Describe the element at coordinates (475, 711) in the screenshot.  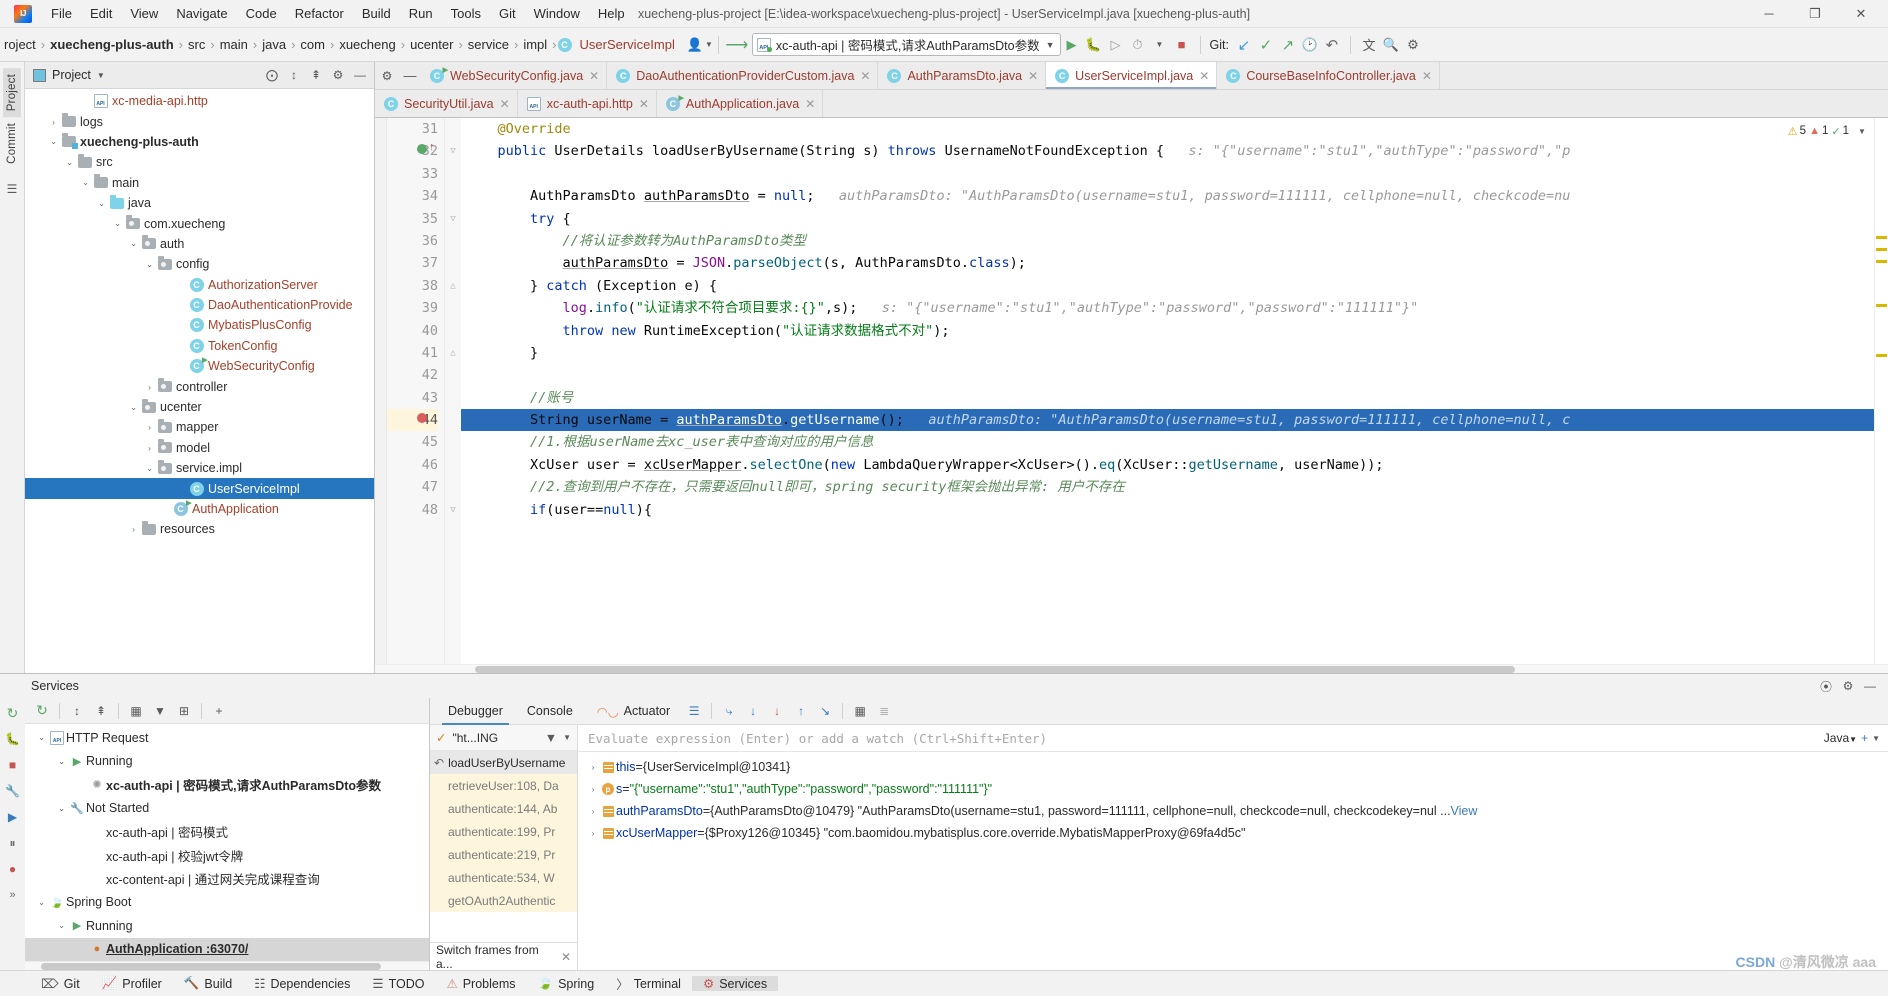
I see `tab-debugger: Debugger` at that location.